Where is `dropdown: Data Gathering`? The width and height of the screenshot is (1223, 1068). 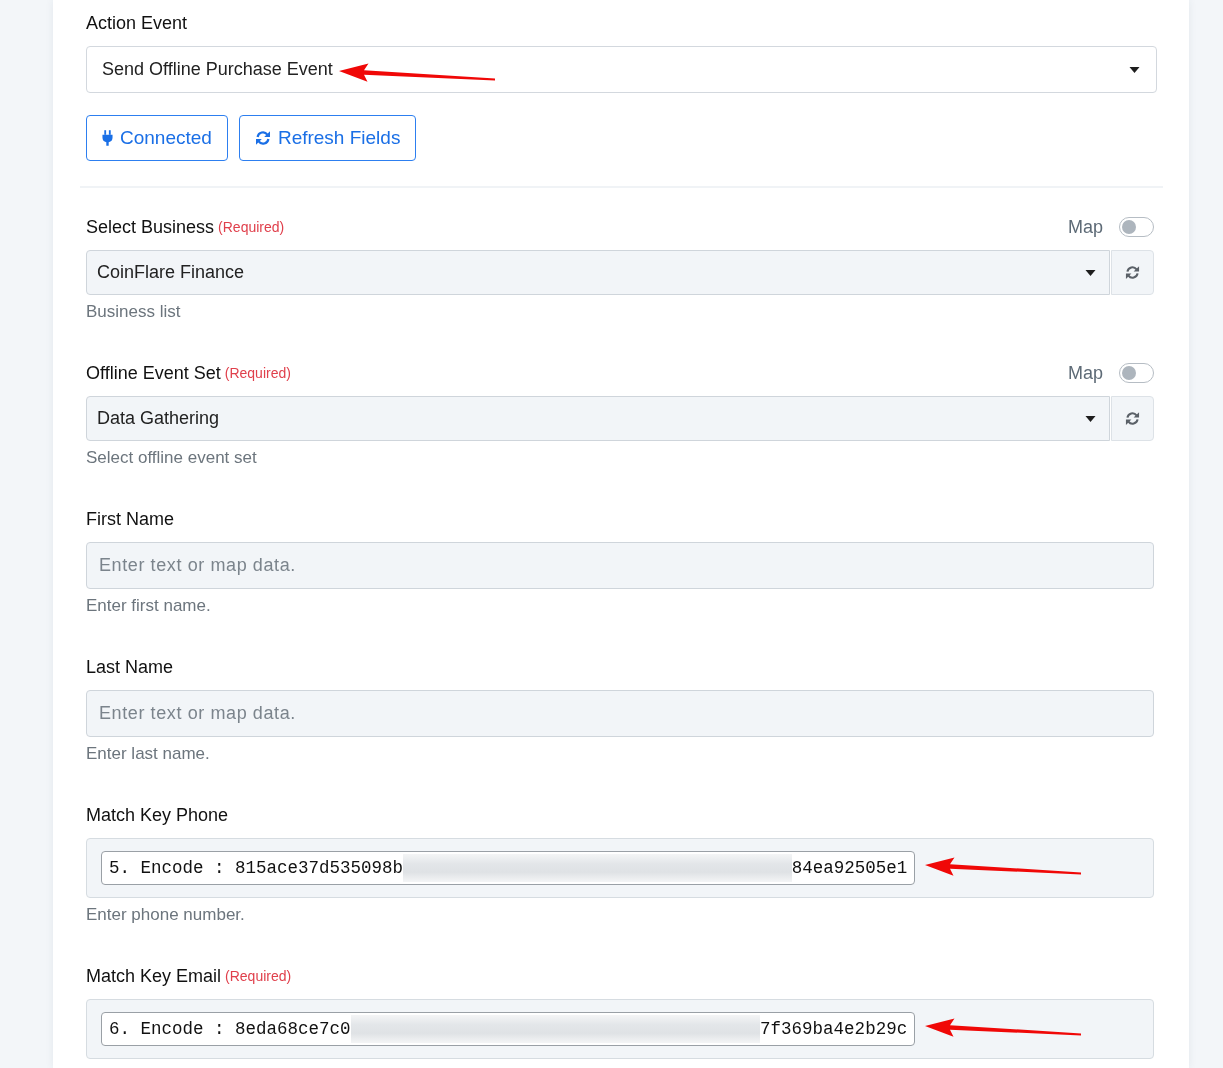 dropdown: Data Gathering is located at coordinates (598, 418).